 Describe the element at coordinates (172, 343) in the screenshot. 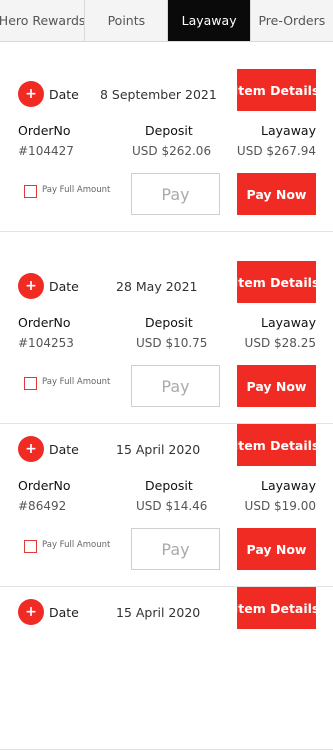

I see `deposit-amount: USD $10.75` at that location.